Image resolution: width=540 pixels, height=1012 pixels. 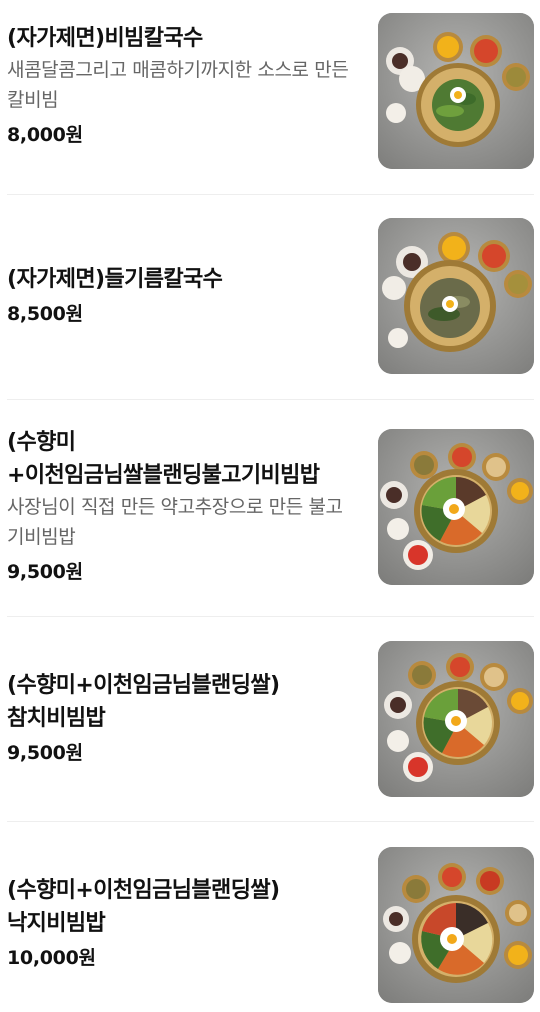 What do you see at coordinates (115, 279) in the screenshot?
I see `menu-item-name: (자가제면)들기름칼국수` at bounding box center [115, 279].